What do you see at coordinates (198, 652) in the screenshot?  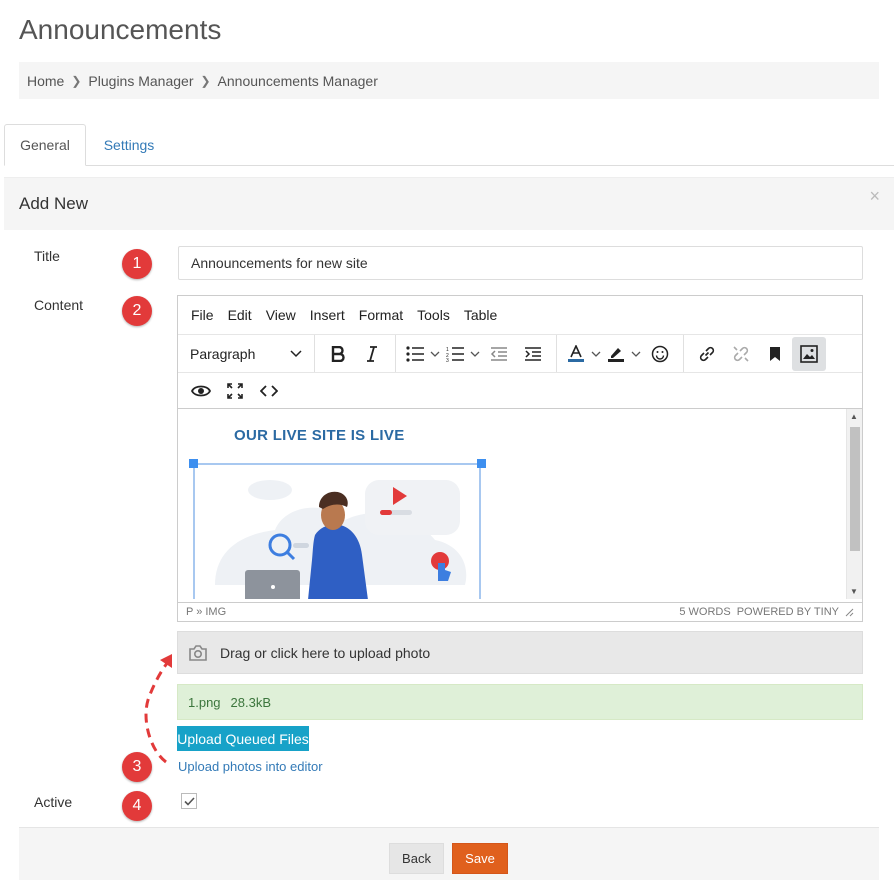 I see `camera-icon` at bounding box center [198, 652].